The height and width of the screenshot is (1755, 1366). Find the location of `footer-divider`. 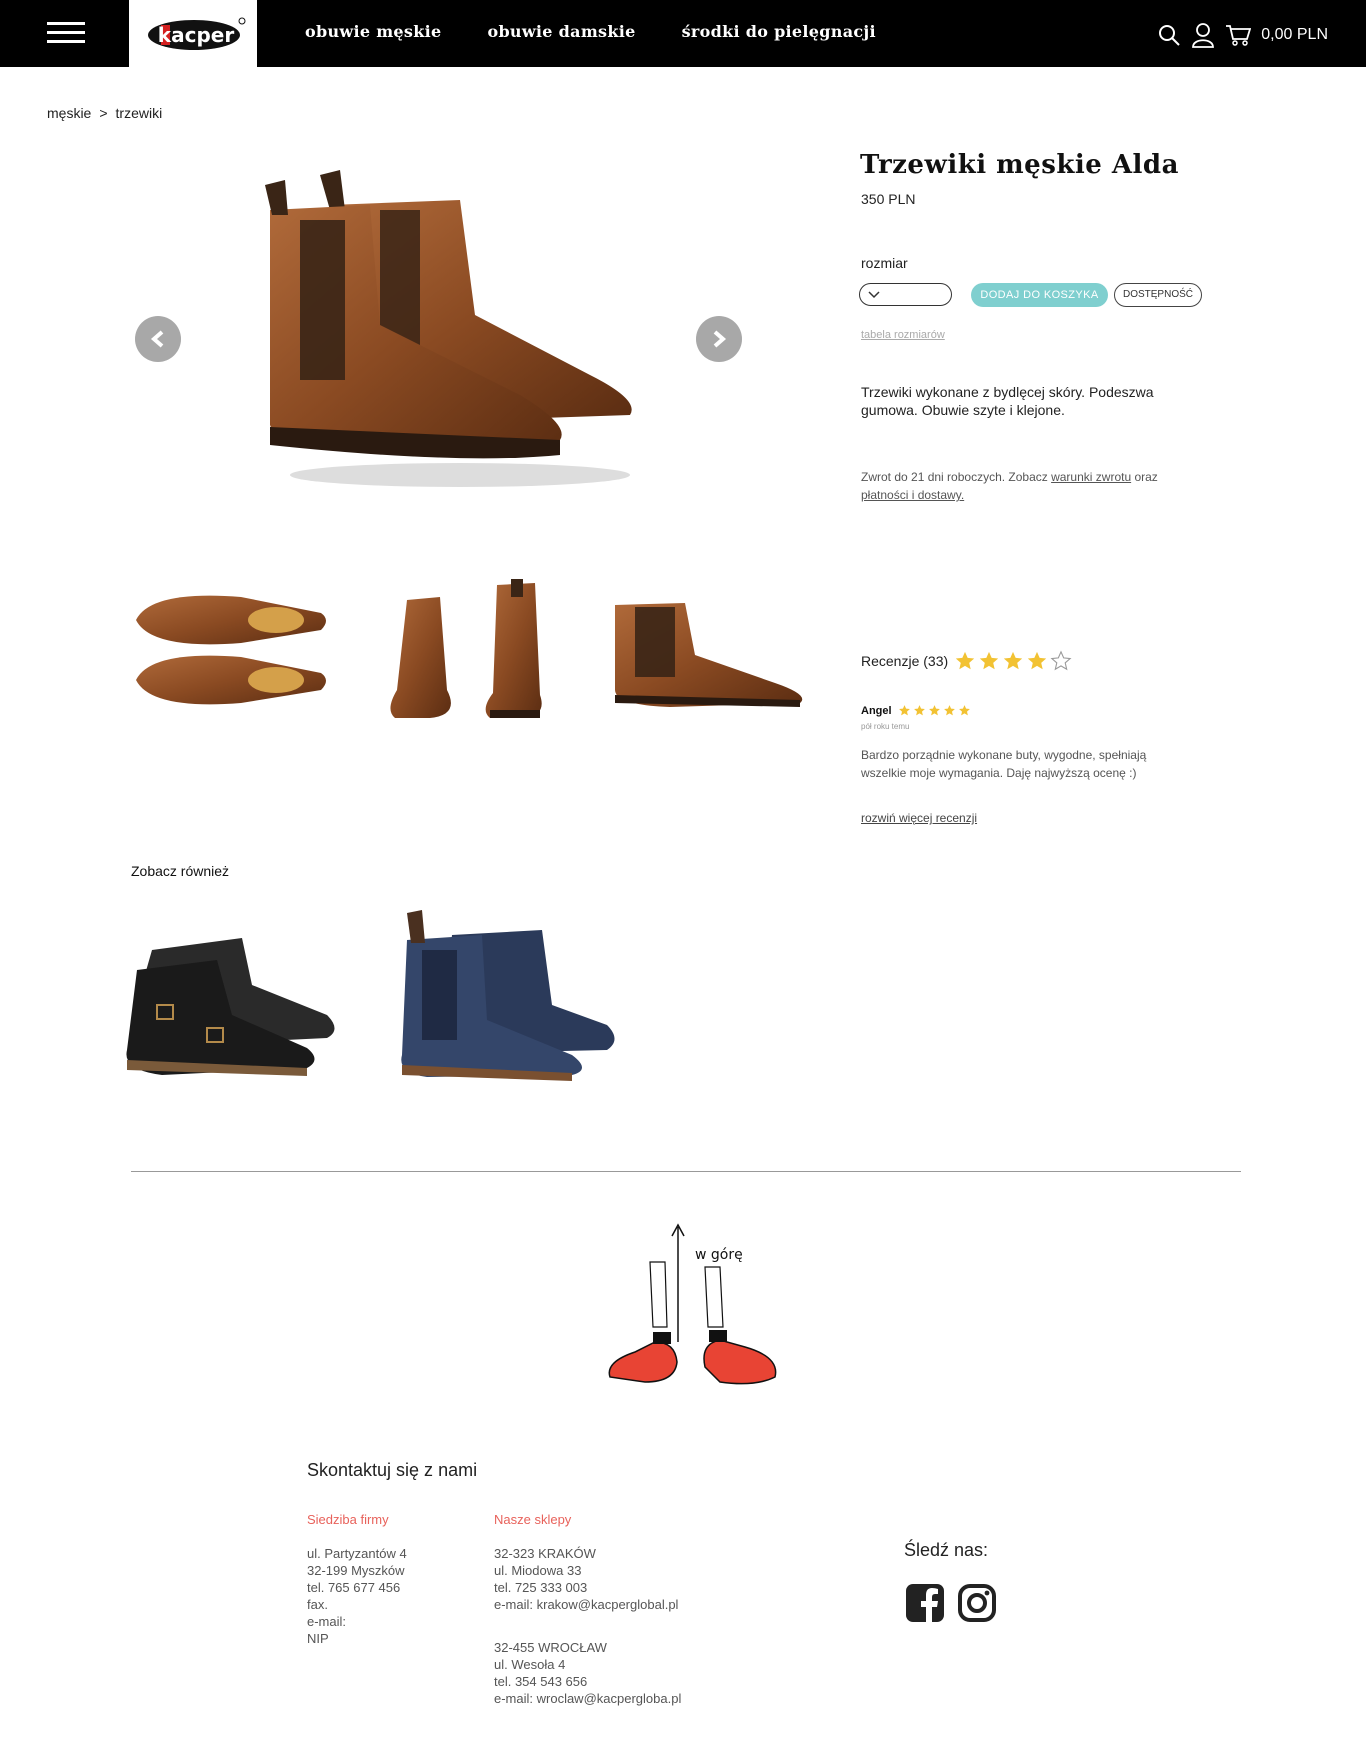

footer-divider is located at coordinates (686, 1171).